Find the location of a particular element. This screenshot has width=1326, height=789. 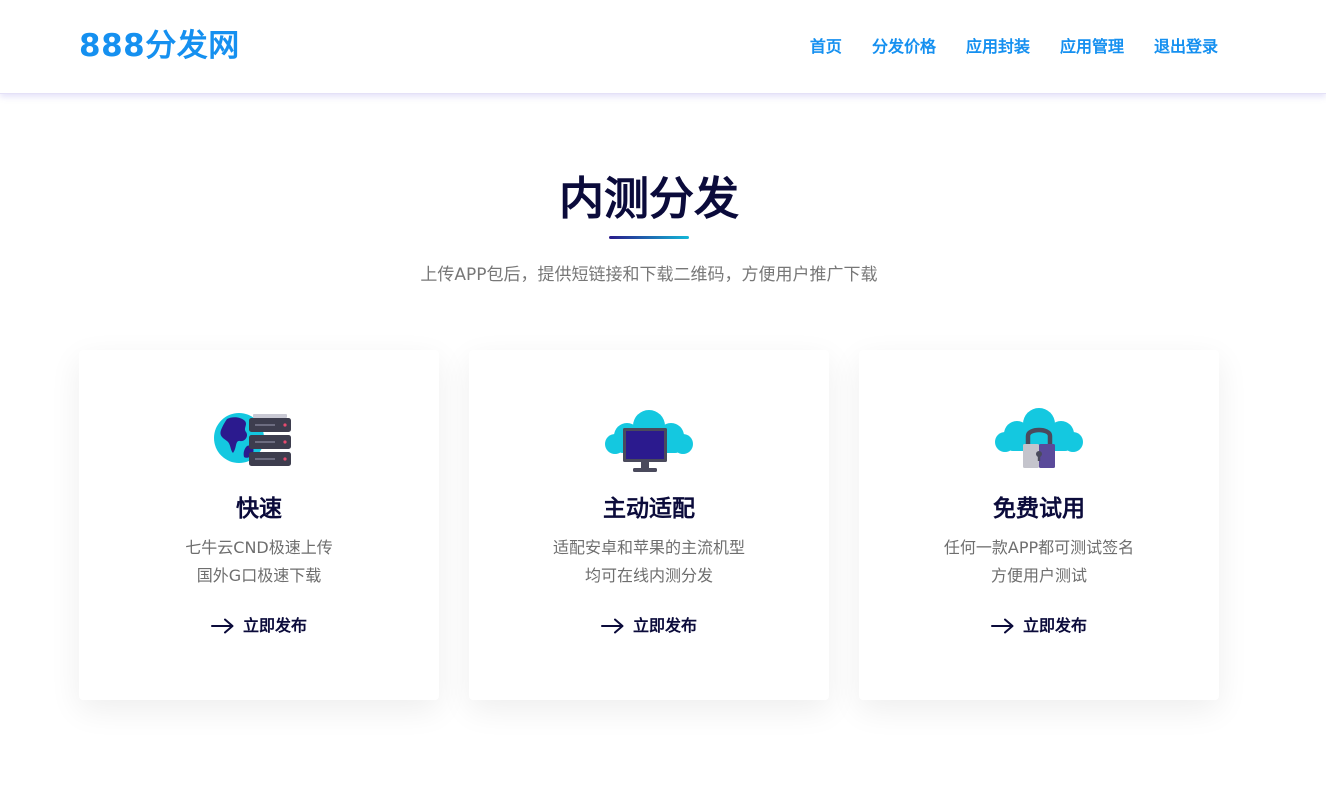

page-subtitle: 上传APP包后，提供短链接和下载二维码，方便用户推广下载 is located at coordinates (649, 275).